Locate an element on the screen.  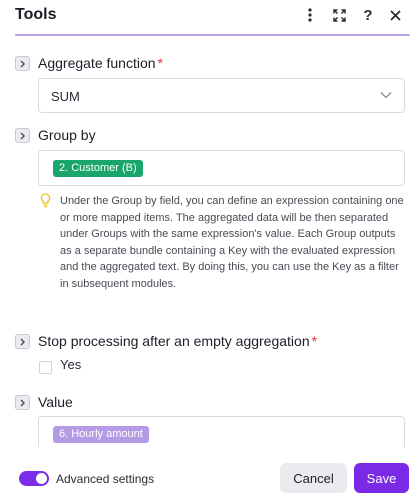
expand-icon is located at coordinates (339, 15).